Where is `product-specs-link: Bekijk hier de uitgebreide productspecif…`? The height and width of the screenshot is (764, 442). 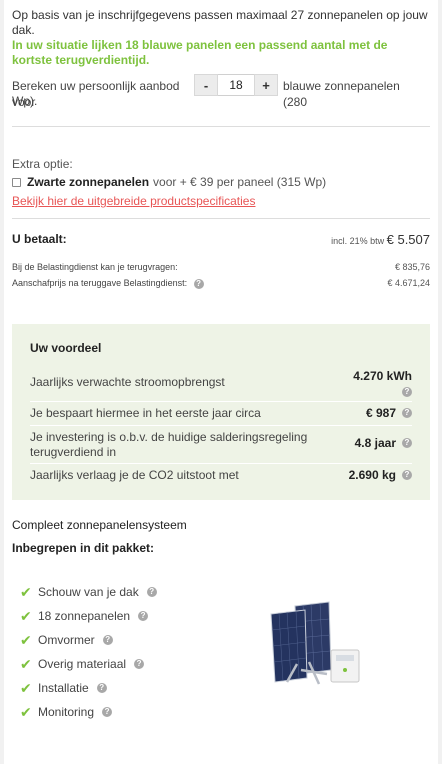
product-specs-link: Bekijk hier de uitgebreide productspecif… is located at coordinates (221, 201).